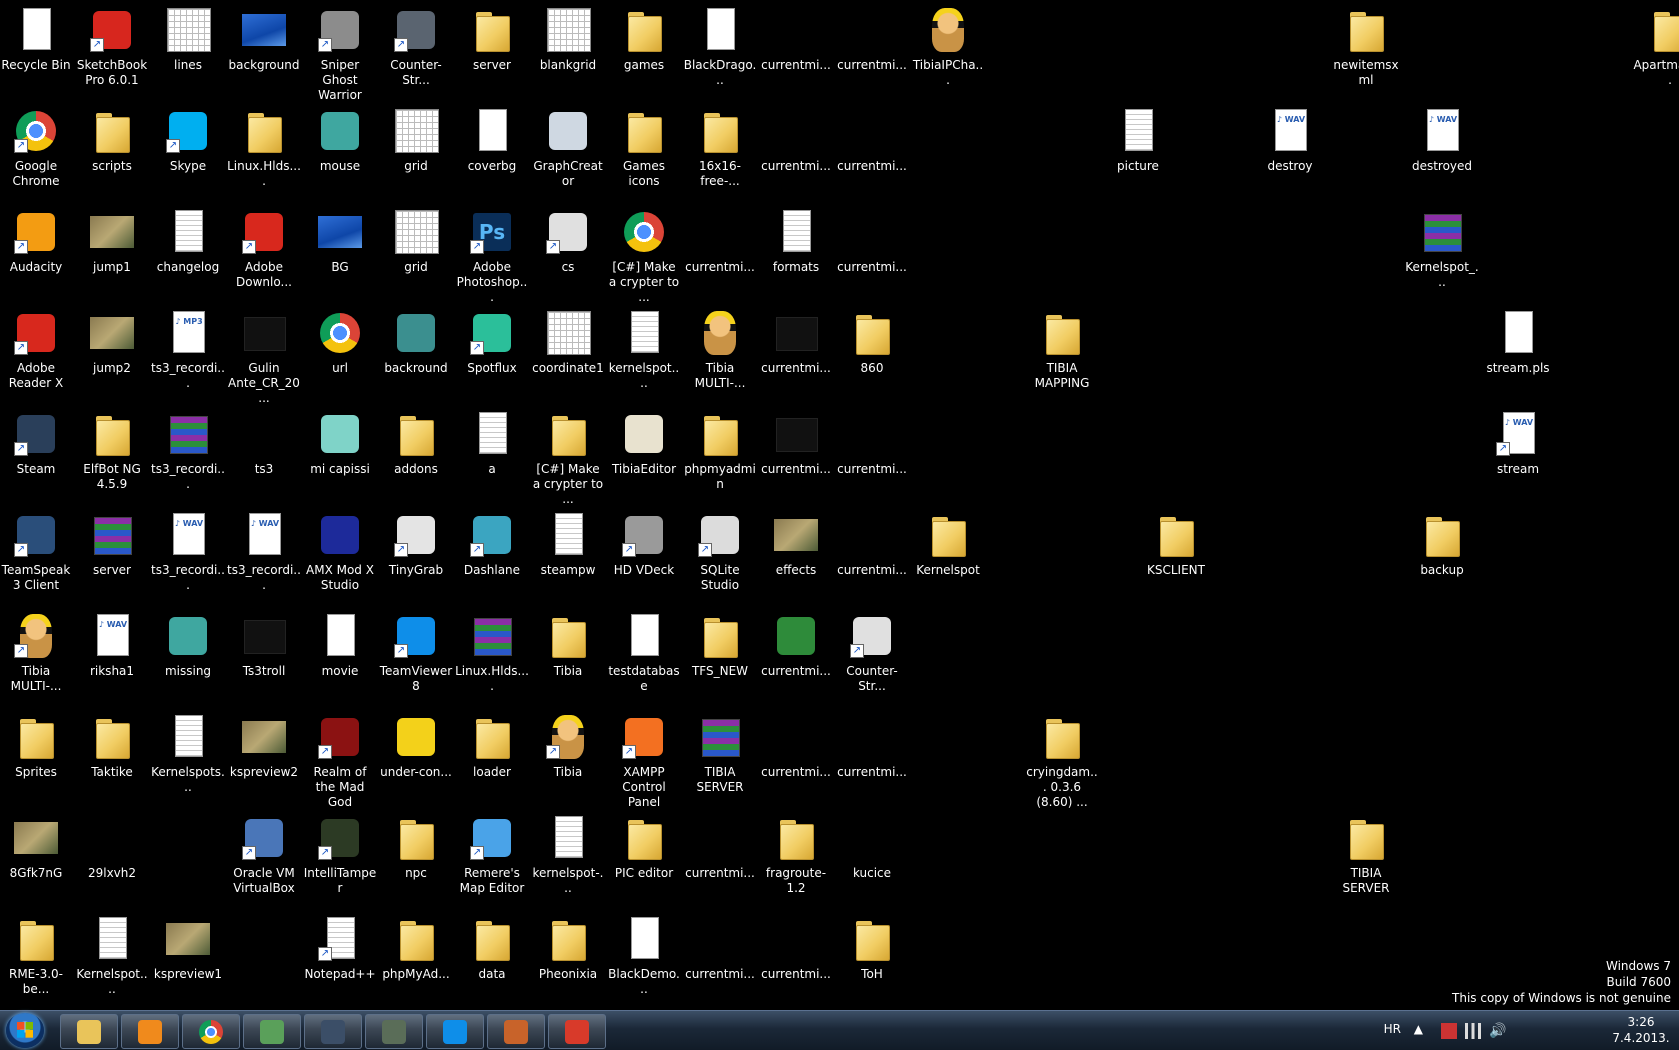 The width and height of the screenshot is (1679, 1050). I want to click on desktop-icon: HD VDeck, so click(644, 544).